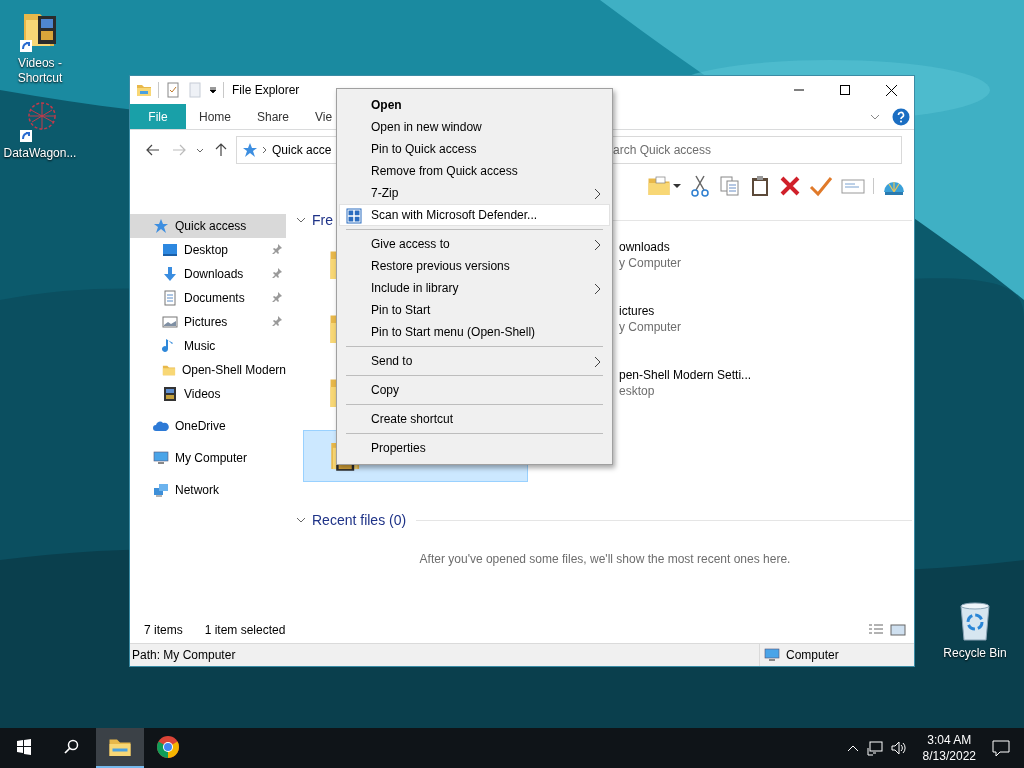  I want to click on menu-item: Pin to Start, so click(474, 310).